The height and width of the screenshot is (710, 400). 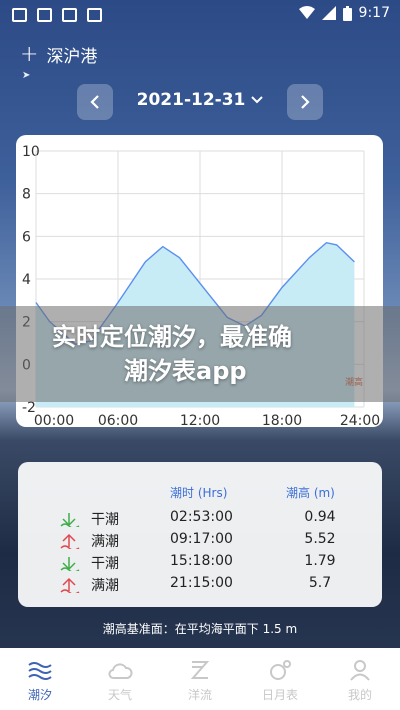 I want to click on tab-weather: 天气, so click(x=120, y=679).